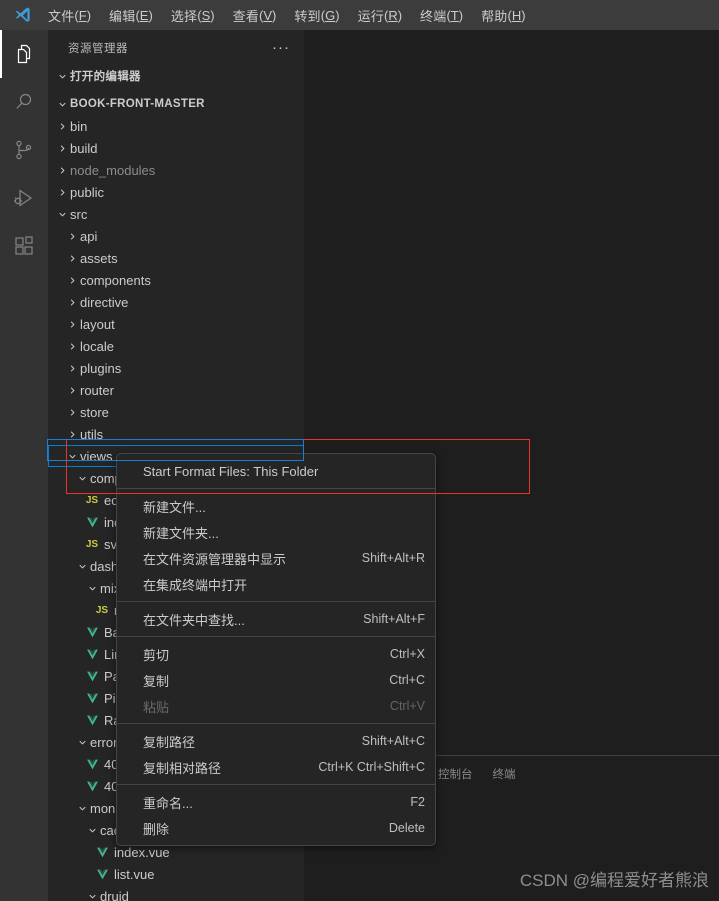 Image resolution: width=719 pixels, height=901 pixels. I want to click on context-menu-item-shortcut: Ctrl+C, so click(407, 680).